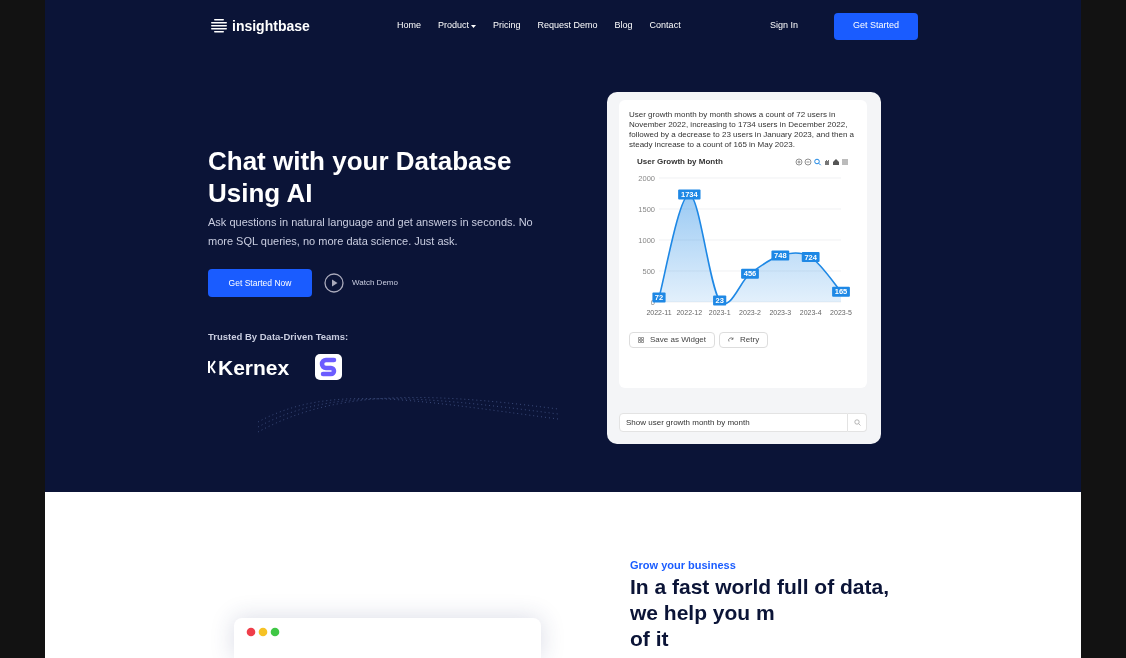 The height and width of the screenshot is (658, 1126). I want to click on nav-link: Home, so click(409, 26).